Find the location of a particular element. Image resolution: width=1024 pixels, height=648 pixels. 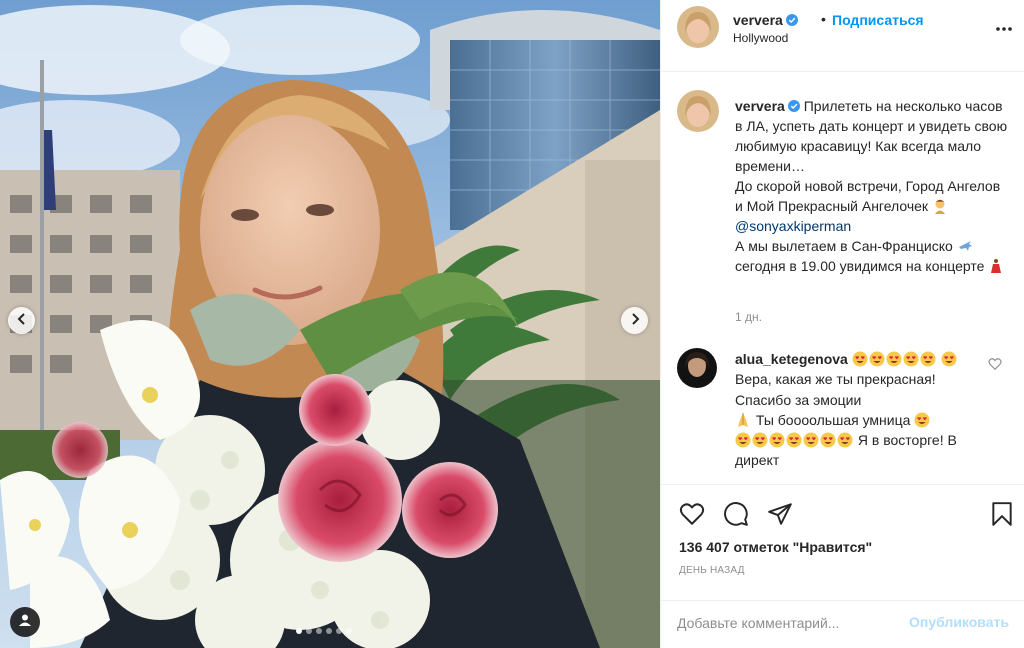

more-options-icon is located at coordinates (1004, 29).